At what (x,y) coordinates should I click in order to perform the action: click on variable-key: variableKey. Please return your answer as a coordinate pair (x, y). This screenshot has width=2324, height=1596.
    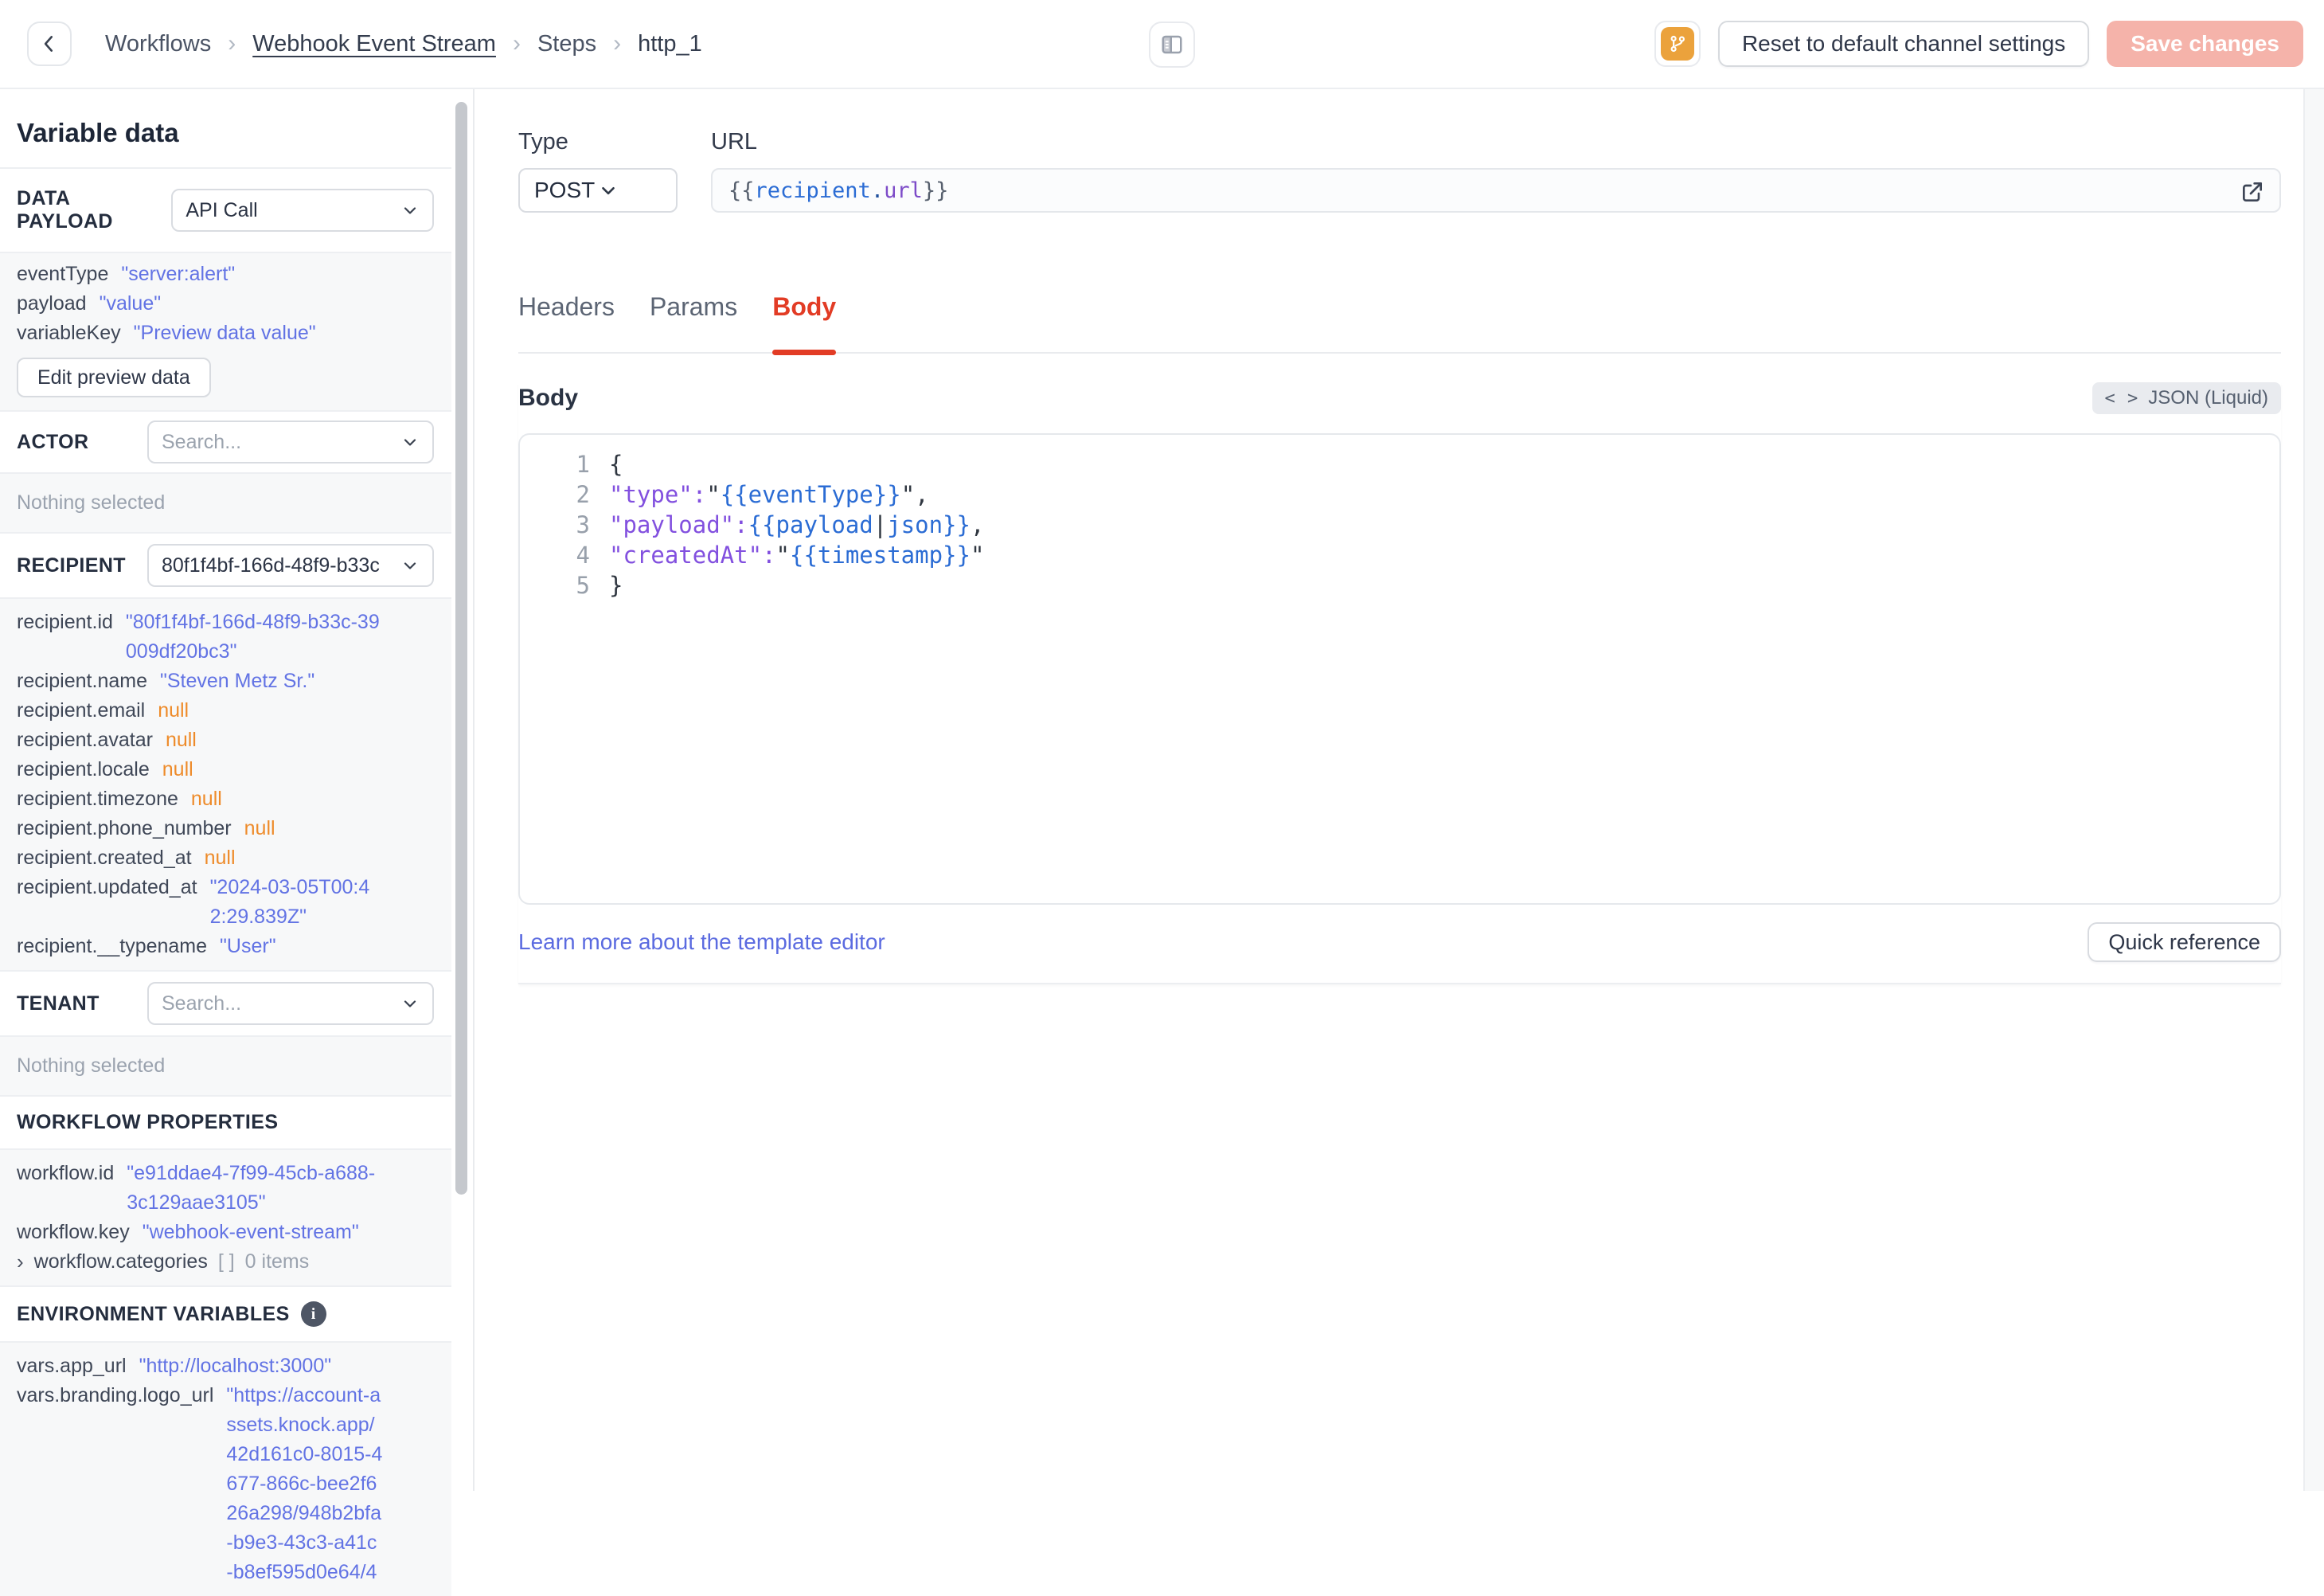
    Looking at the image, I should click on (69, 333).